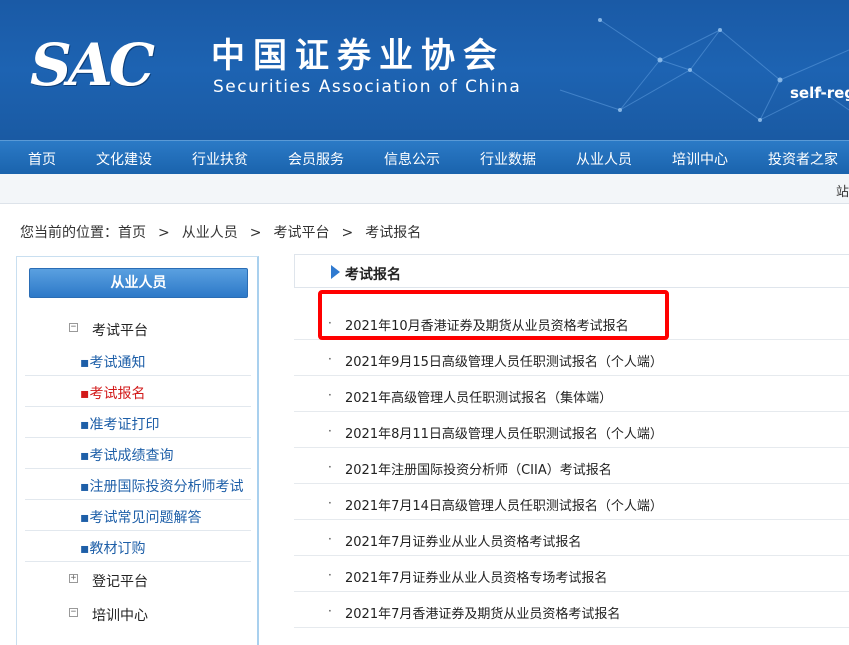  I want to click on list-item-link: 2021年7月证券业从业人员资格考试报名, so click(463, 540).